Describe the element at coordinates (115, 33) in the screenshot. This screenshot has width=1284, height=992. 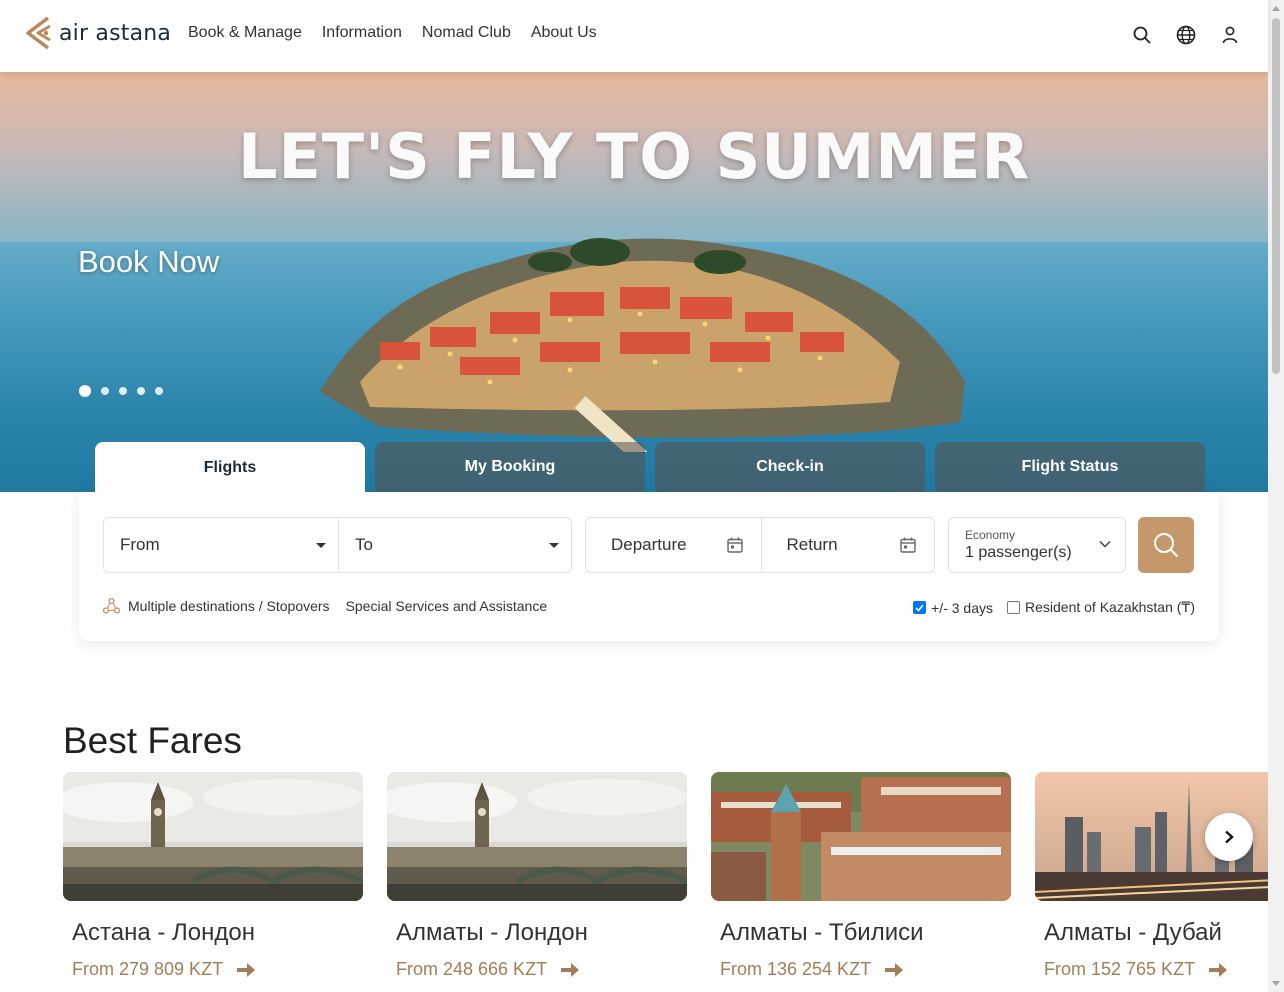
I see `logo-text: air astana` at that location.